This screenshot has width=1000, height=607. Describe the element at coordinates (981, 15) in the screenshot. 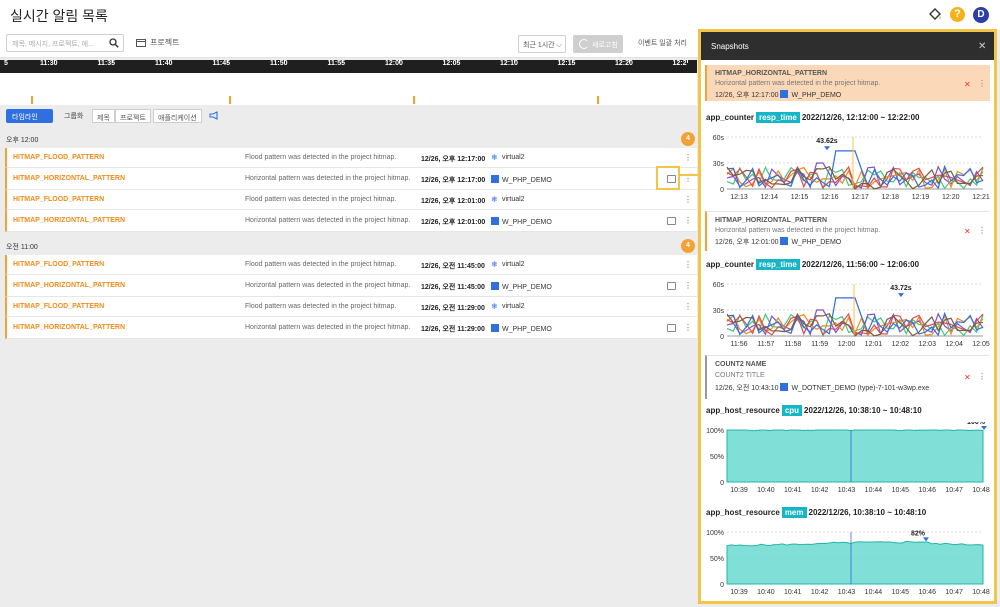

I see `avatar: D` at that location.